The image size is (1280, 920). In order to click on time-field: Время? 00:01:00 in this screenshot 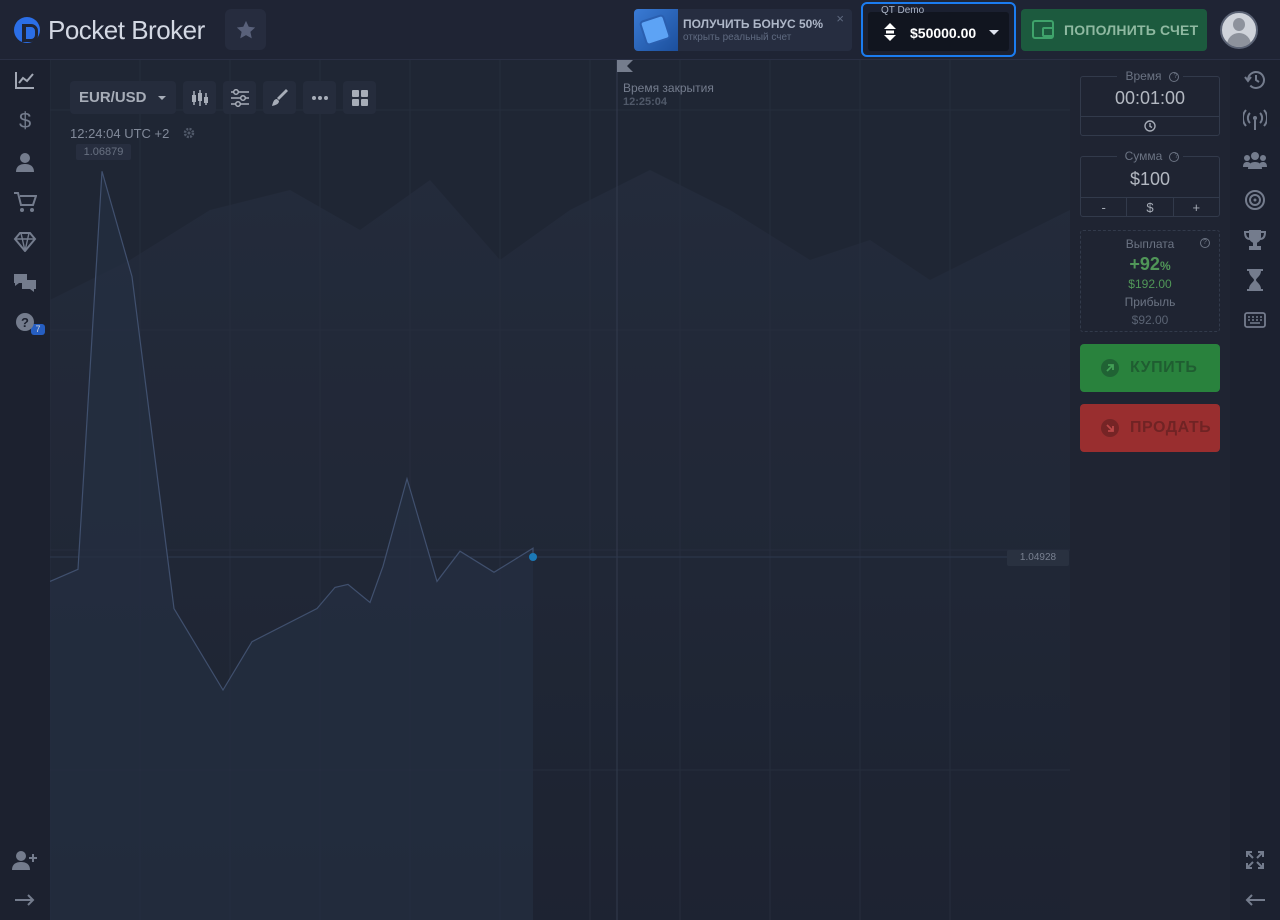, I will do `click(1150, 102)`.